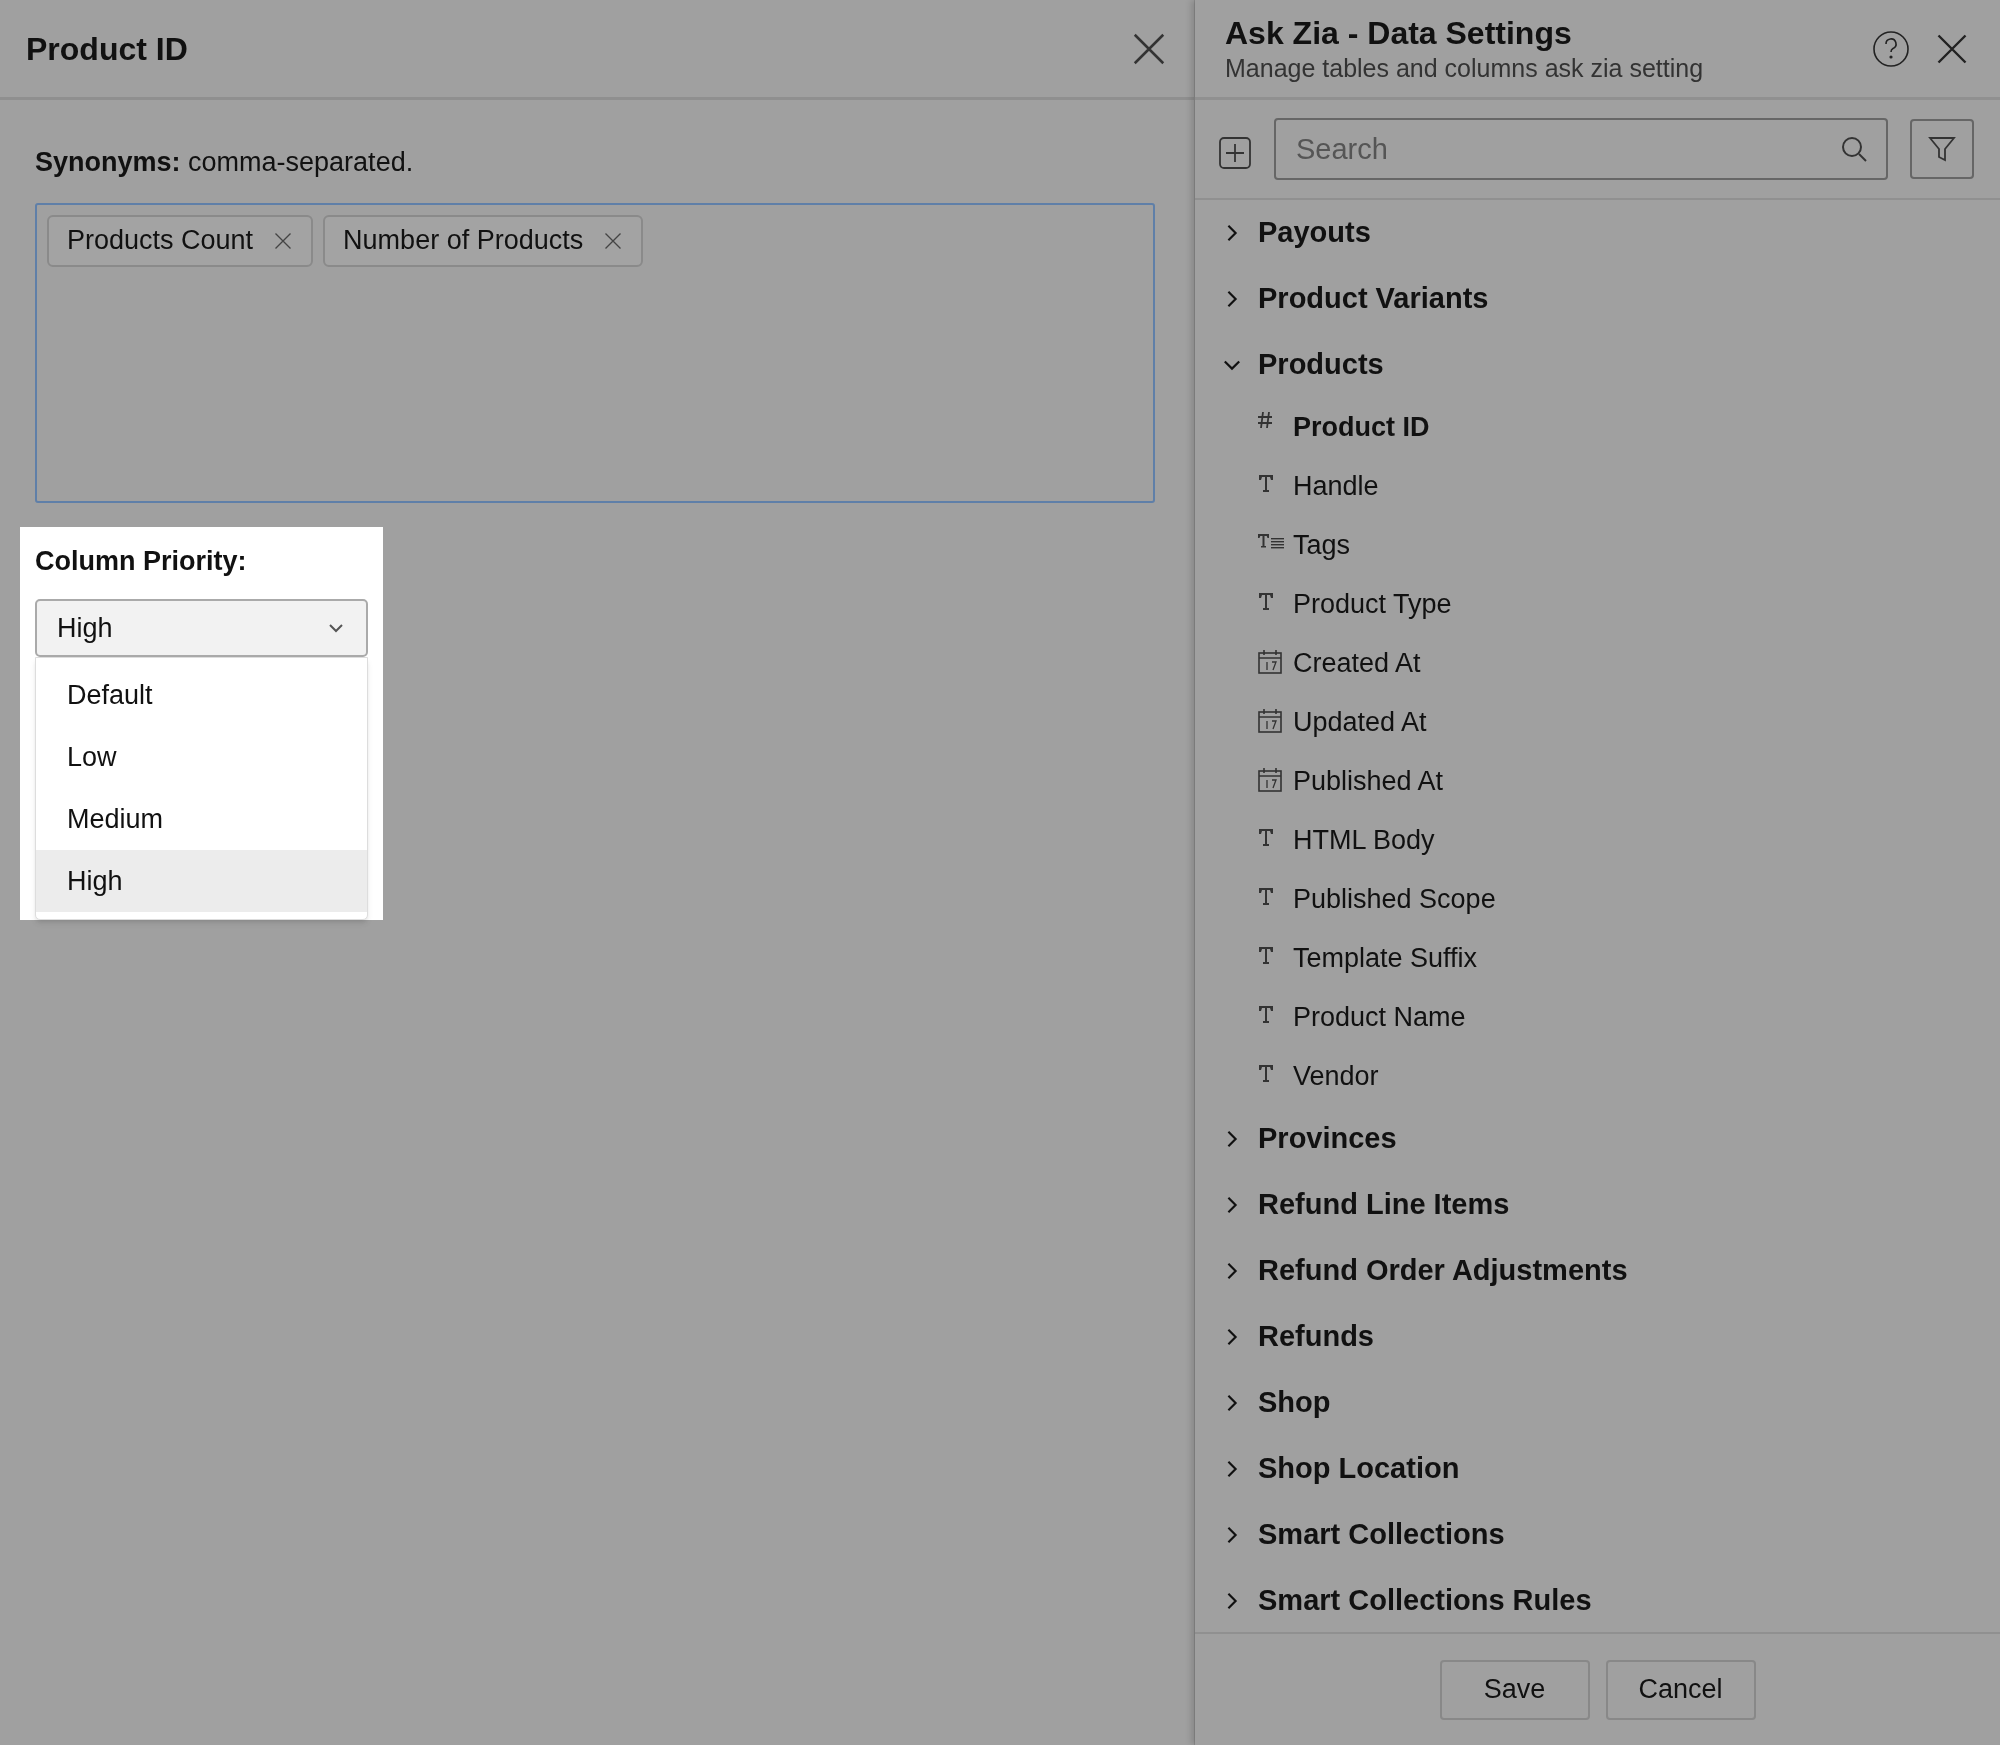  I want to click on chip-label: Products Count, so click(160, 241).